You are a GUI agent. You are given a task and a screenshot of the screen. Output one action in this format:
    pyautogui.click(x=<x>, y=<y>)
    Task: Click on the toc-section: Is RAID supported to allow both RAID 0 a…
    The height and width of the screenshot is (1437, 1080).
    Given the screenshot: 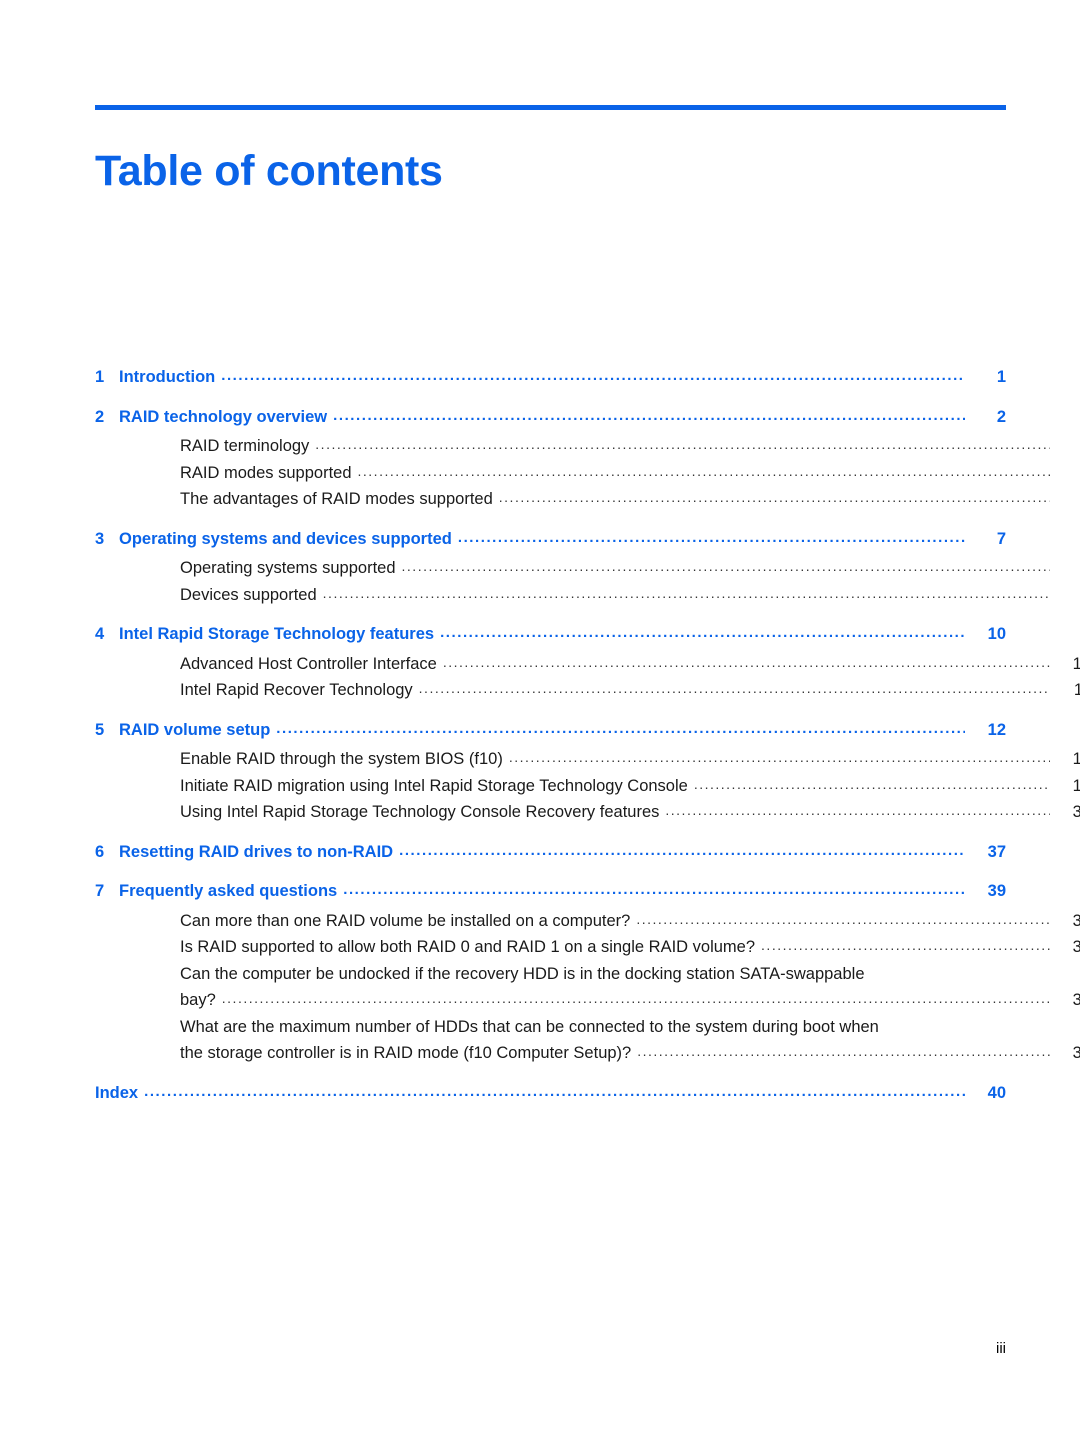 What is the action you would take?
    pyautogui.click(x=587, y=947)
    